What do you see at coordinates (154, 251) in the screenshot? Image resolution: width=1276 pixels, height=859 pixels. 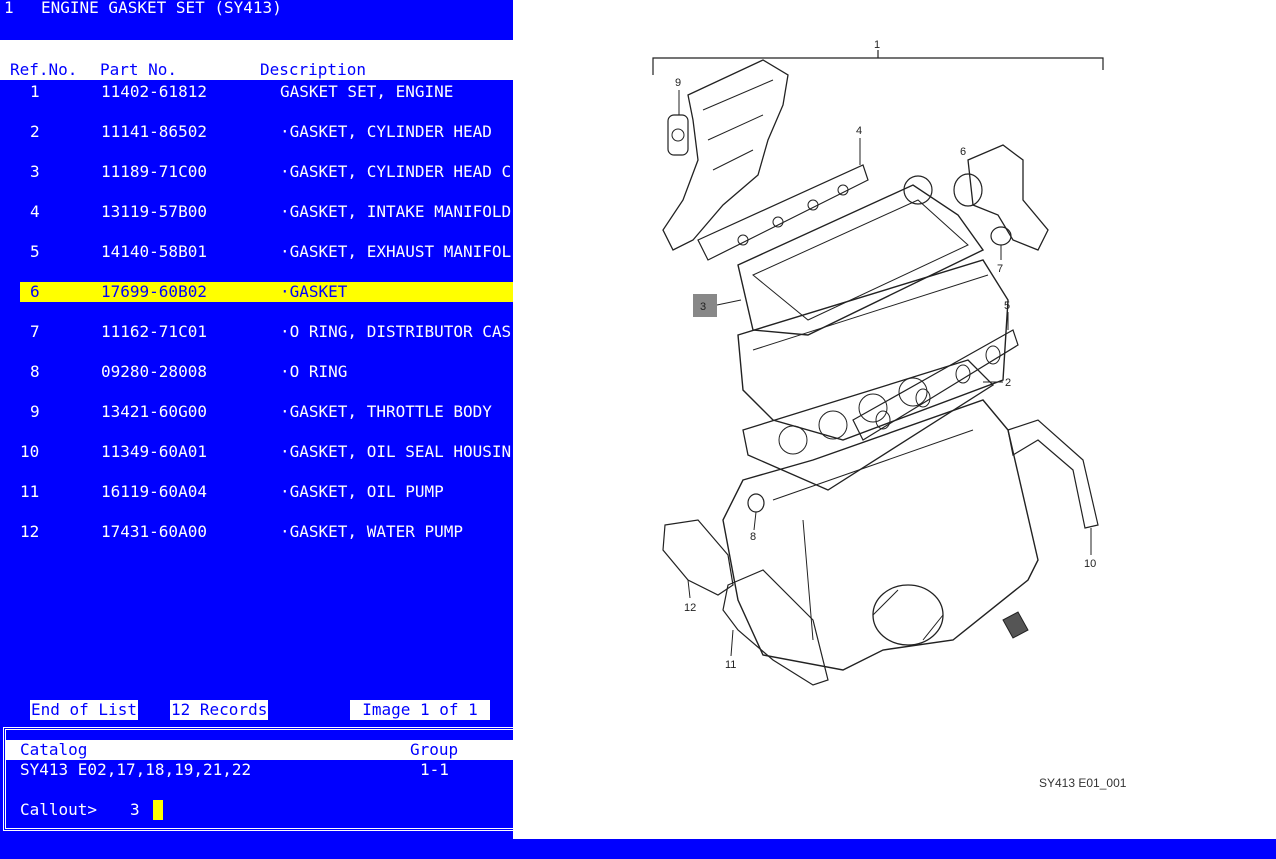 I see `row-part-number: 14140-58B01` at bounding box center [154, 251].